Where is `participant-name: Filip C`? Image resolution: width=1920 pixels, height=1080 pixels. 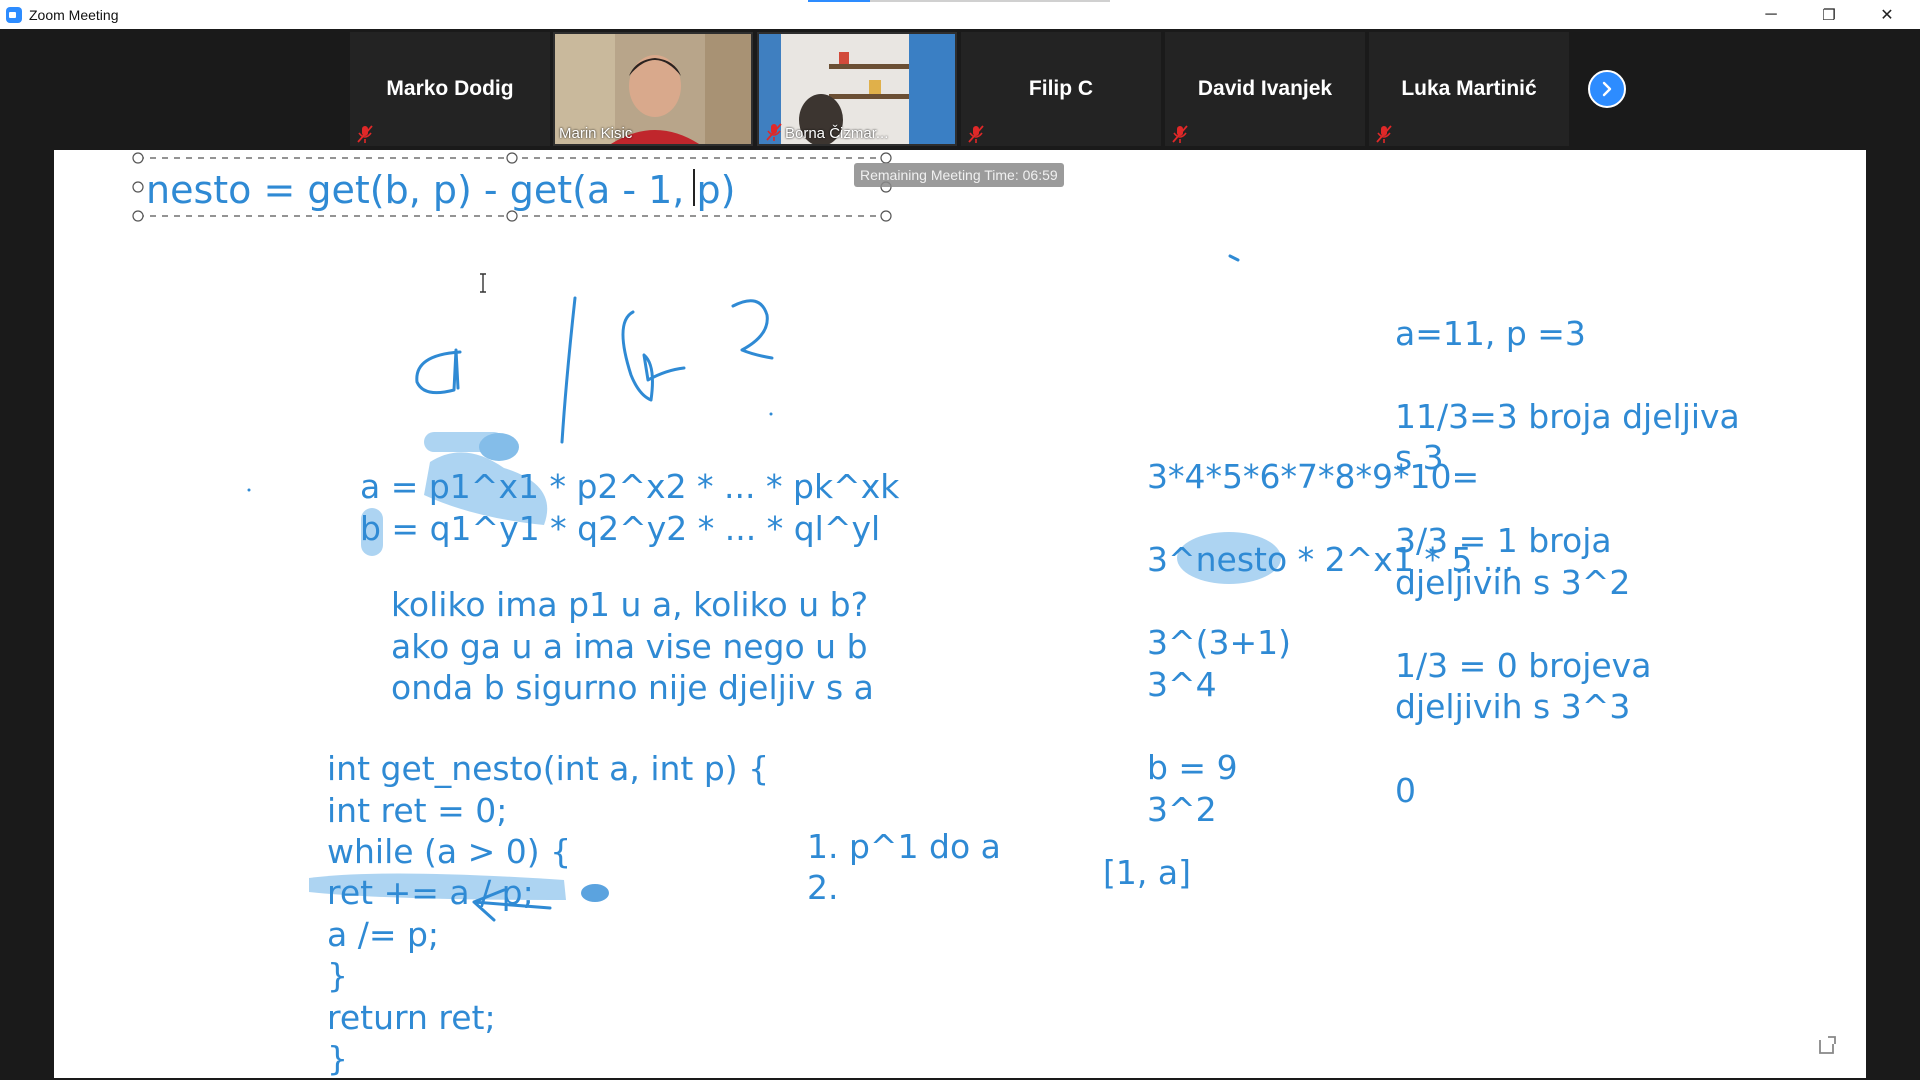
participant-name: Filip C is located at coordinates (1061, 88).